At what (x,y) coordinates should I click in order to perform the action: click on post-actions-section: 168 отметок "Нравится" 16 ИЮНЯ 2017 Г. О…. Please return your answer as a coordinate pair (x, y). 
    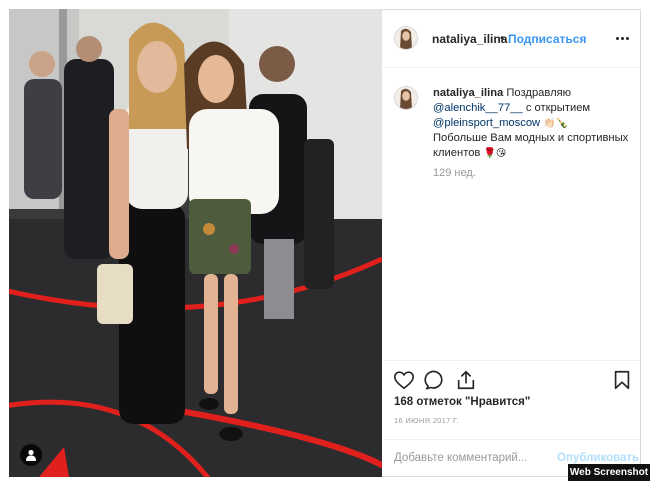
    Looking at the image, I should click on (511, 418).